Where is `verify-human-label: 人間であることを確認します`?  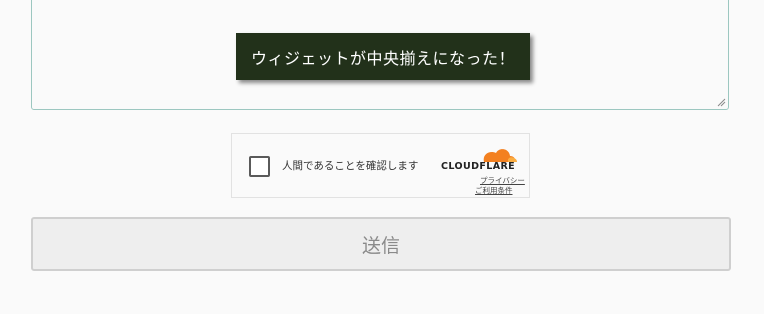 verify-human-label: 人間であることを確認します is located at coordinates (350, 166).